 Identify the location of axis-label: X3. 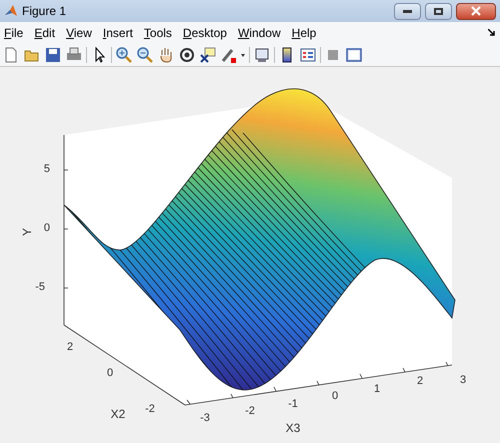
(293, 428).